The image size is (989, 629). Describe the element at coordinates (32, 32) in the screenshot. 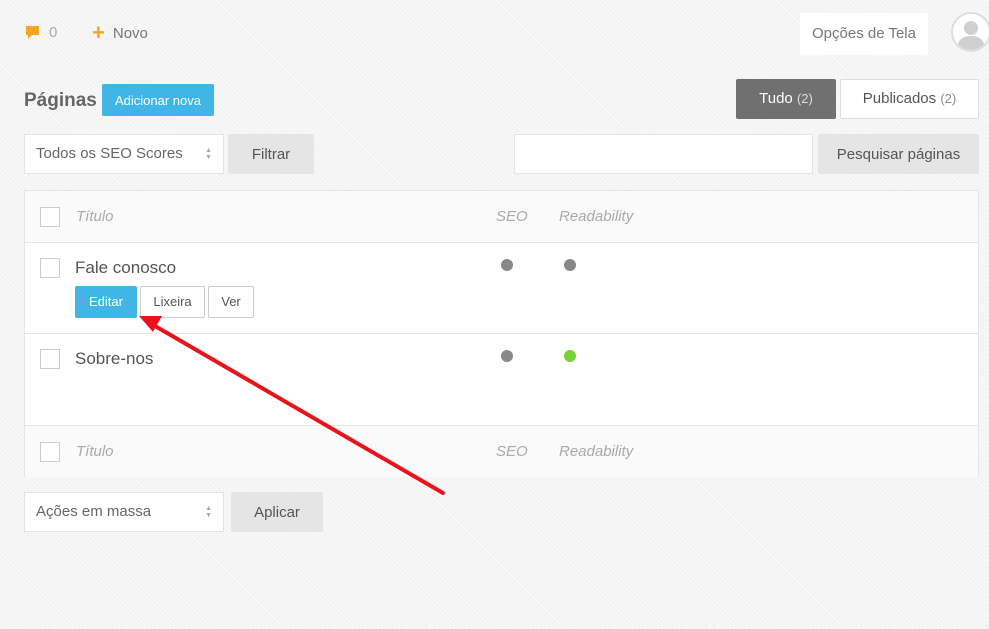

I see `speech-bubble-icon` at that location.